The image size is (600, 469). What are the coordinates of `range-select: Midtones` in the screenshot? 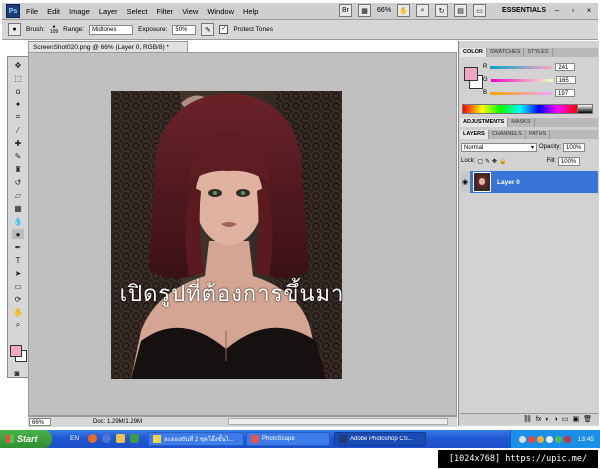 It's located at (111, 29).